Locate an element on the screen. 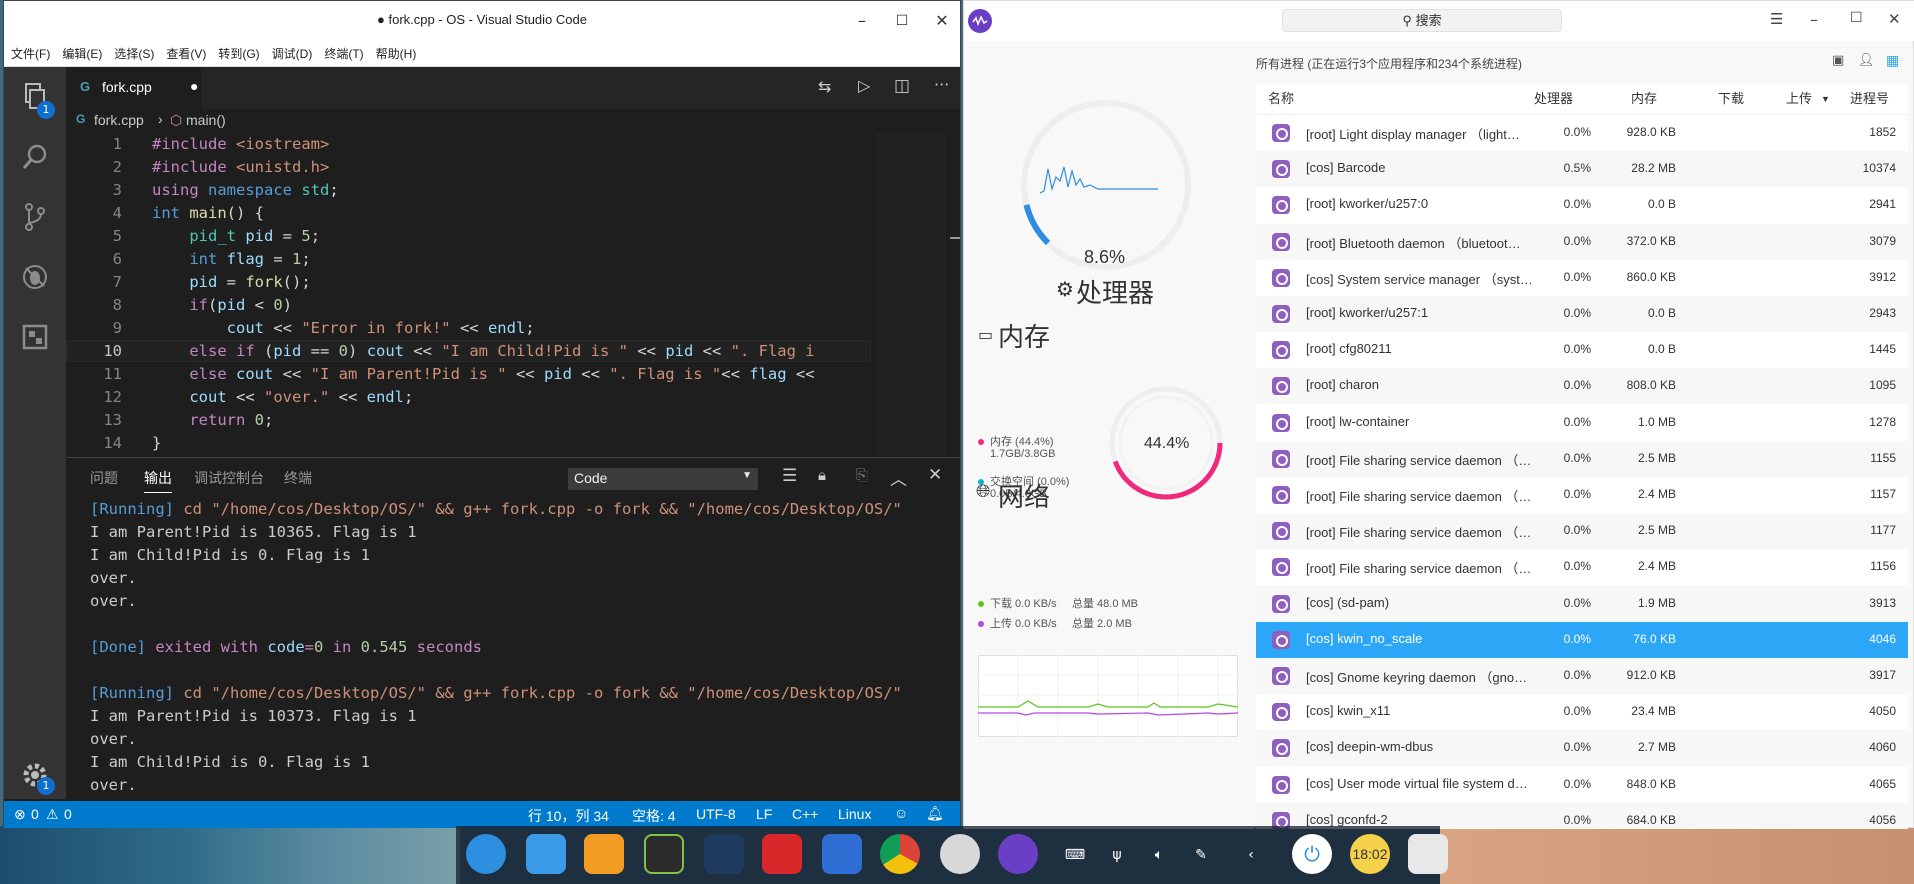  source-control-icon is located at coordinates (35, 217).